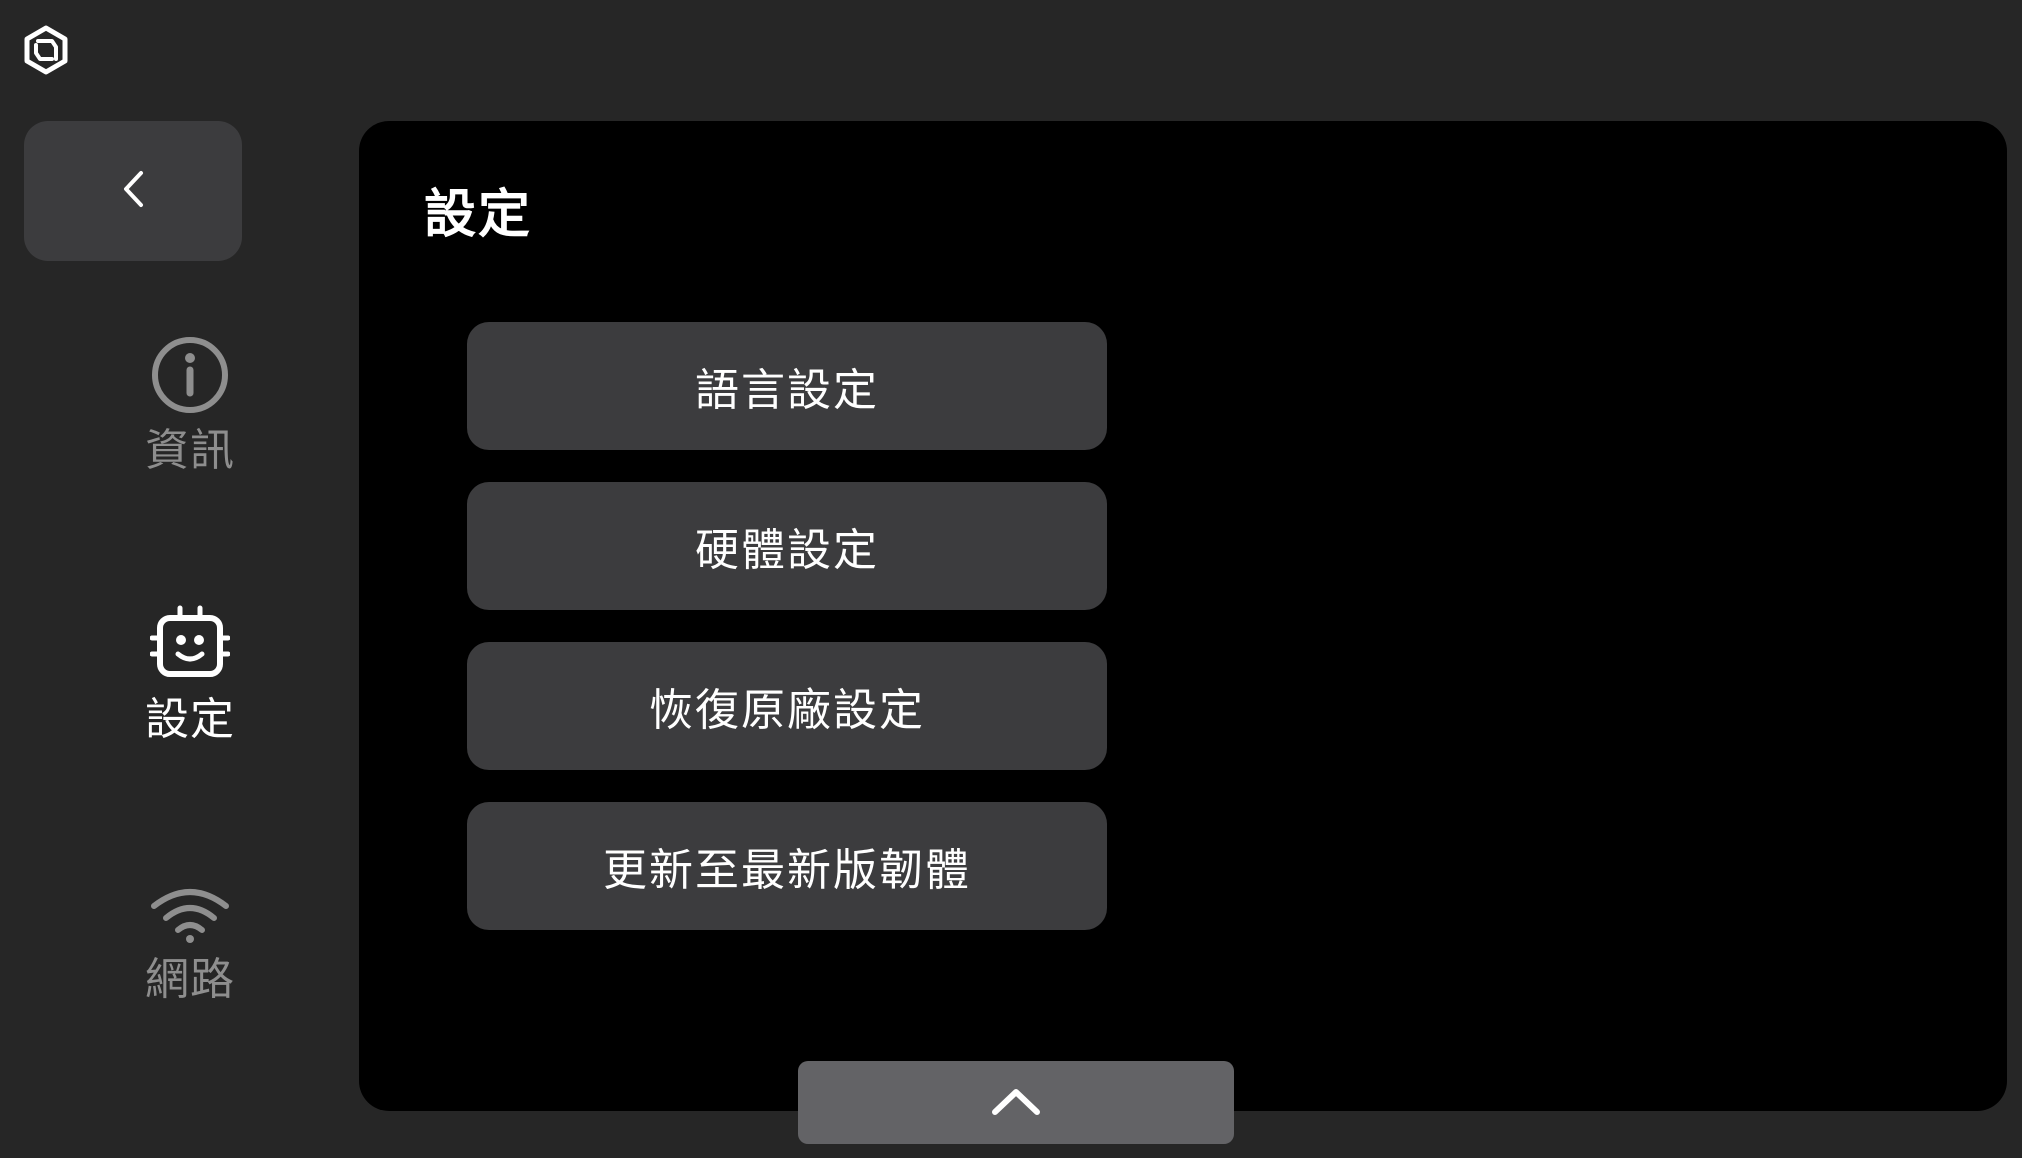 The width and height of the screenshot is (2022, 1158). I want to click on scroll-up-button, so click(1016, 1102).